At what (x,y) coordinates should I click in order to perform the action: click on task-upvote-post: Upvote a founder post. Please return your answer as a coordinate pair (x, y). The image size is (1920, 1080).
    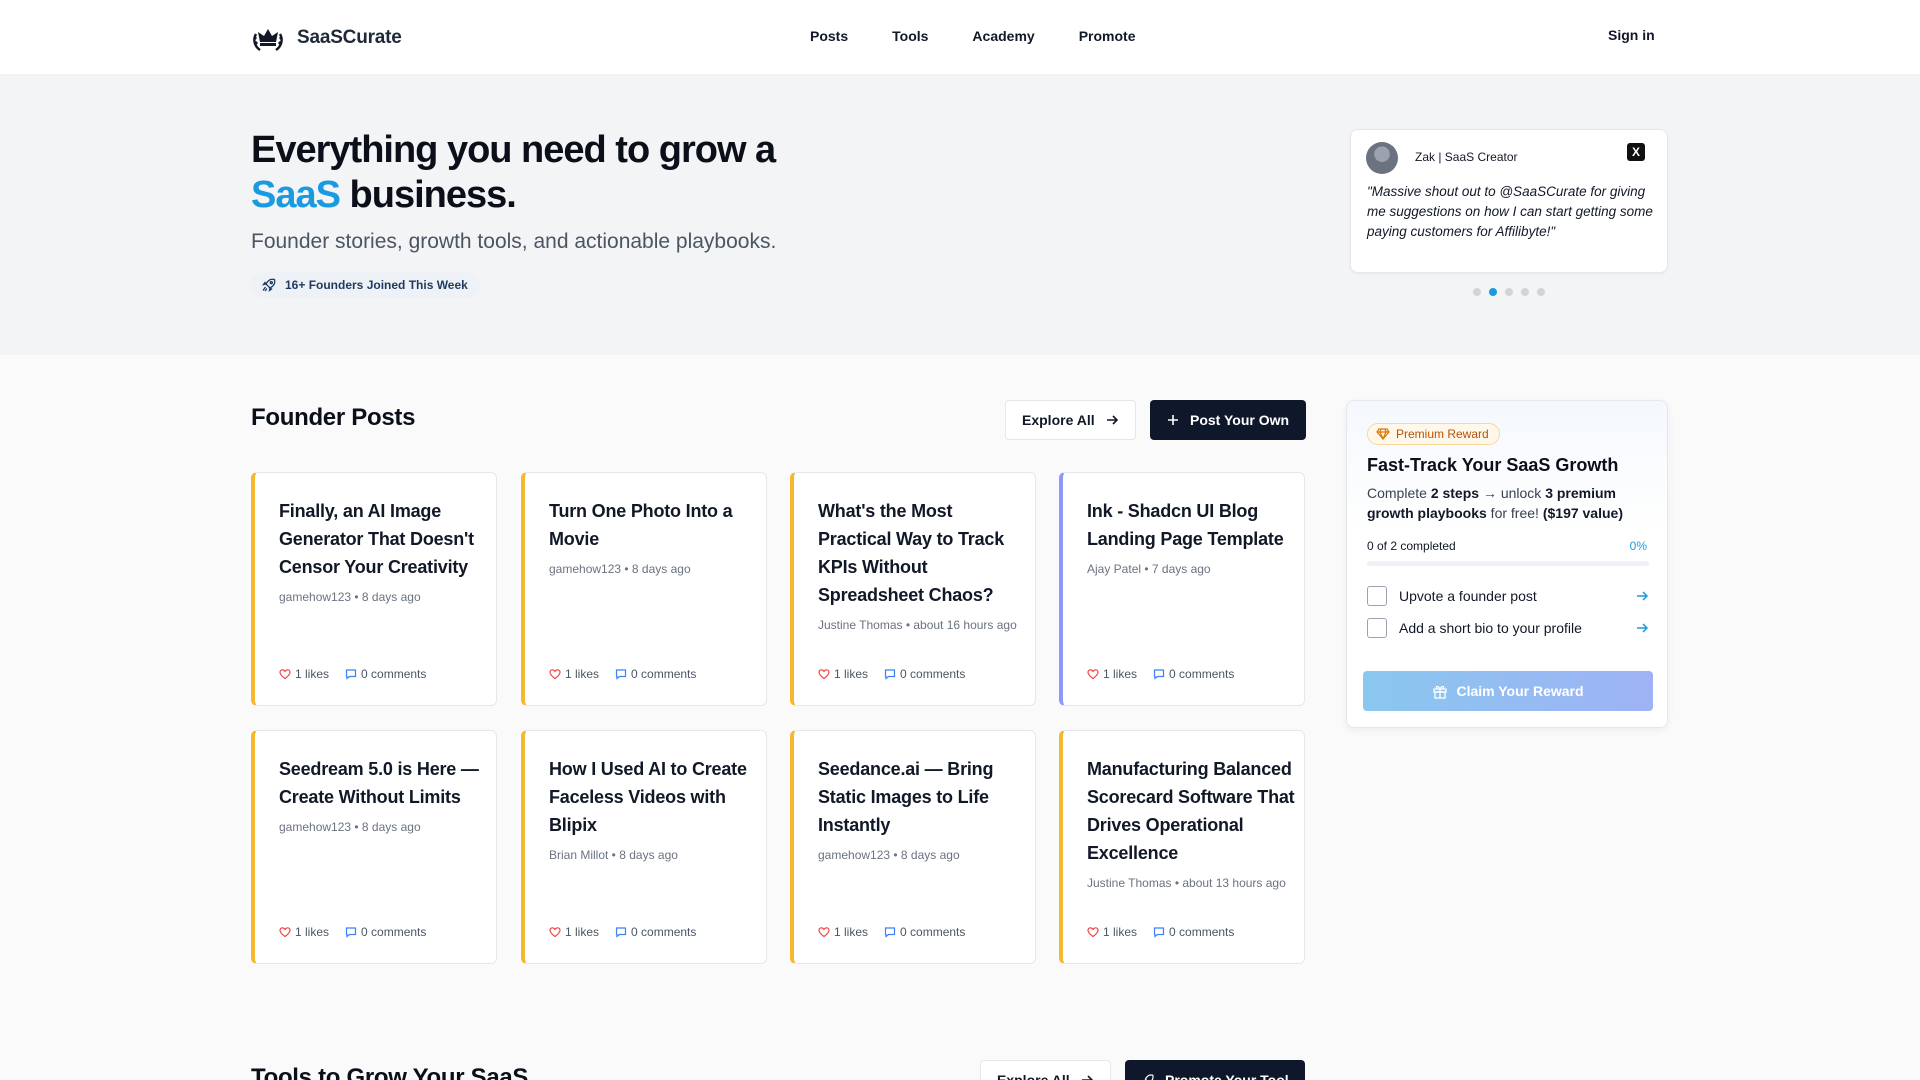
    Looking at the image, I should click on (1508, 596).